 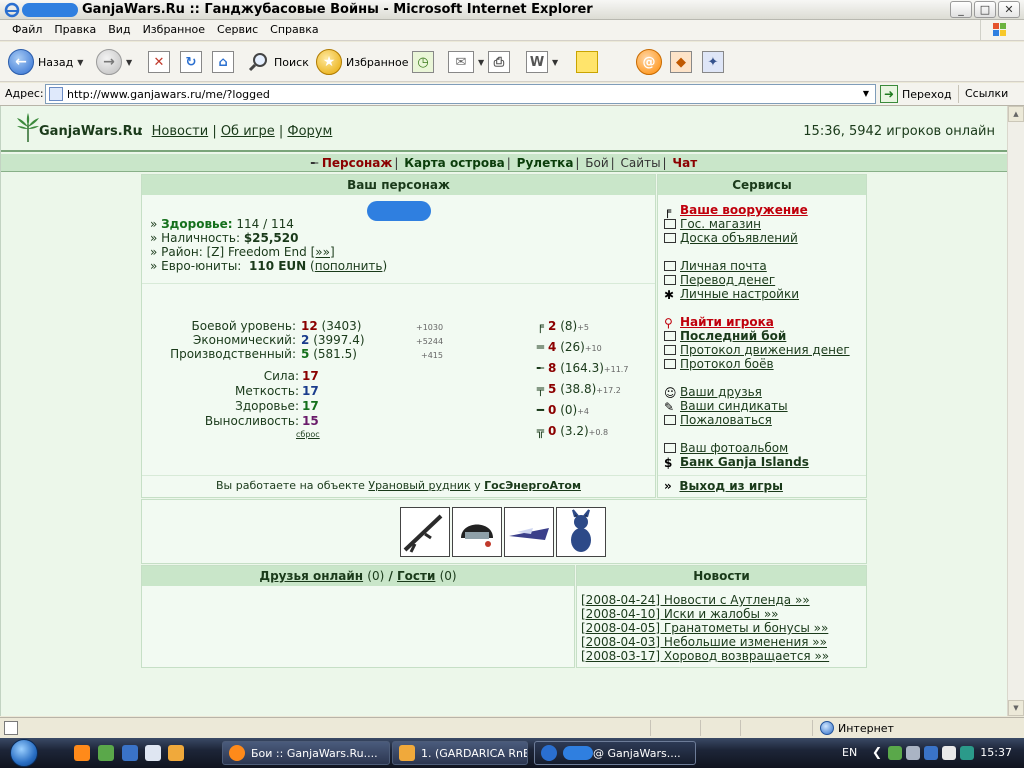 What do you see at coordinates (294, 29) in the screenshot?
I see `menu-help: Справка` at bounding box center [294, 29].